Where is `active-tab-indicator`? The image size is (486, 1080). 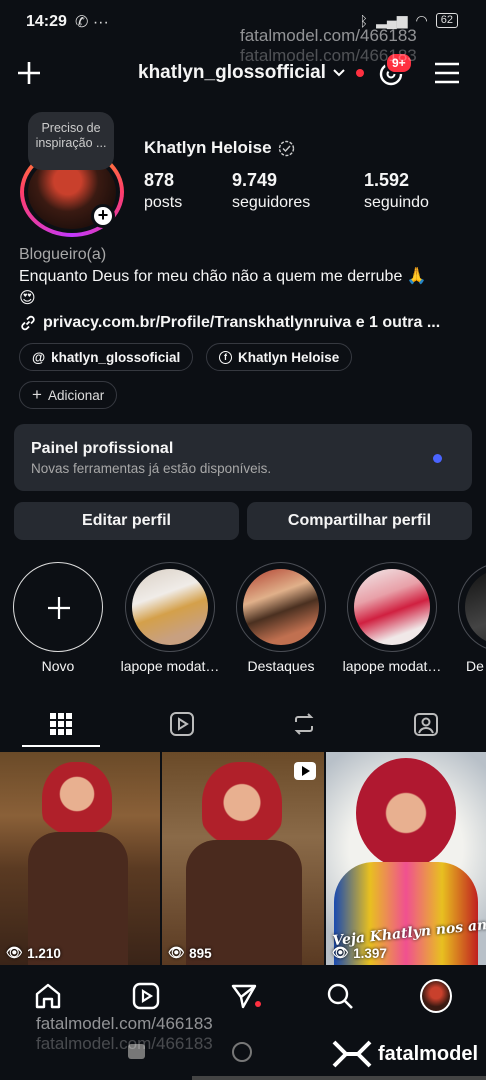
active-tab-indicator is located at coordinates (61, 746).